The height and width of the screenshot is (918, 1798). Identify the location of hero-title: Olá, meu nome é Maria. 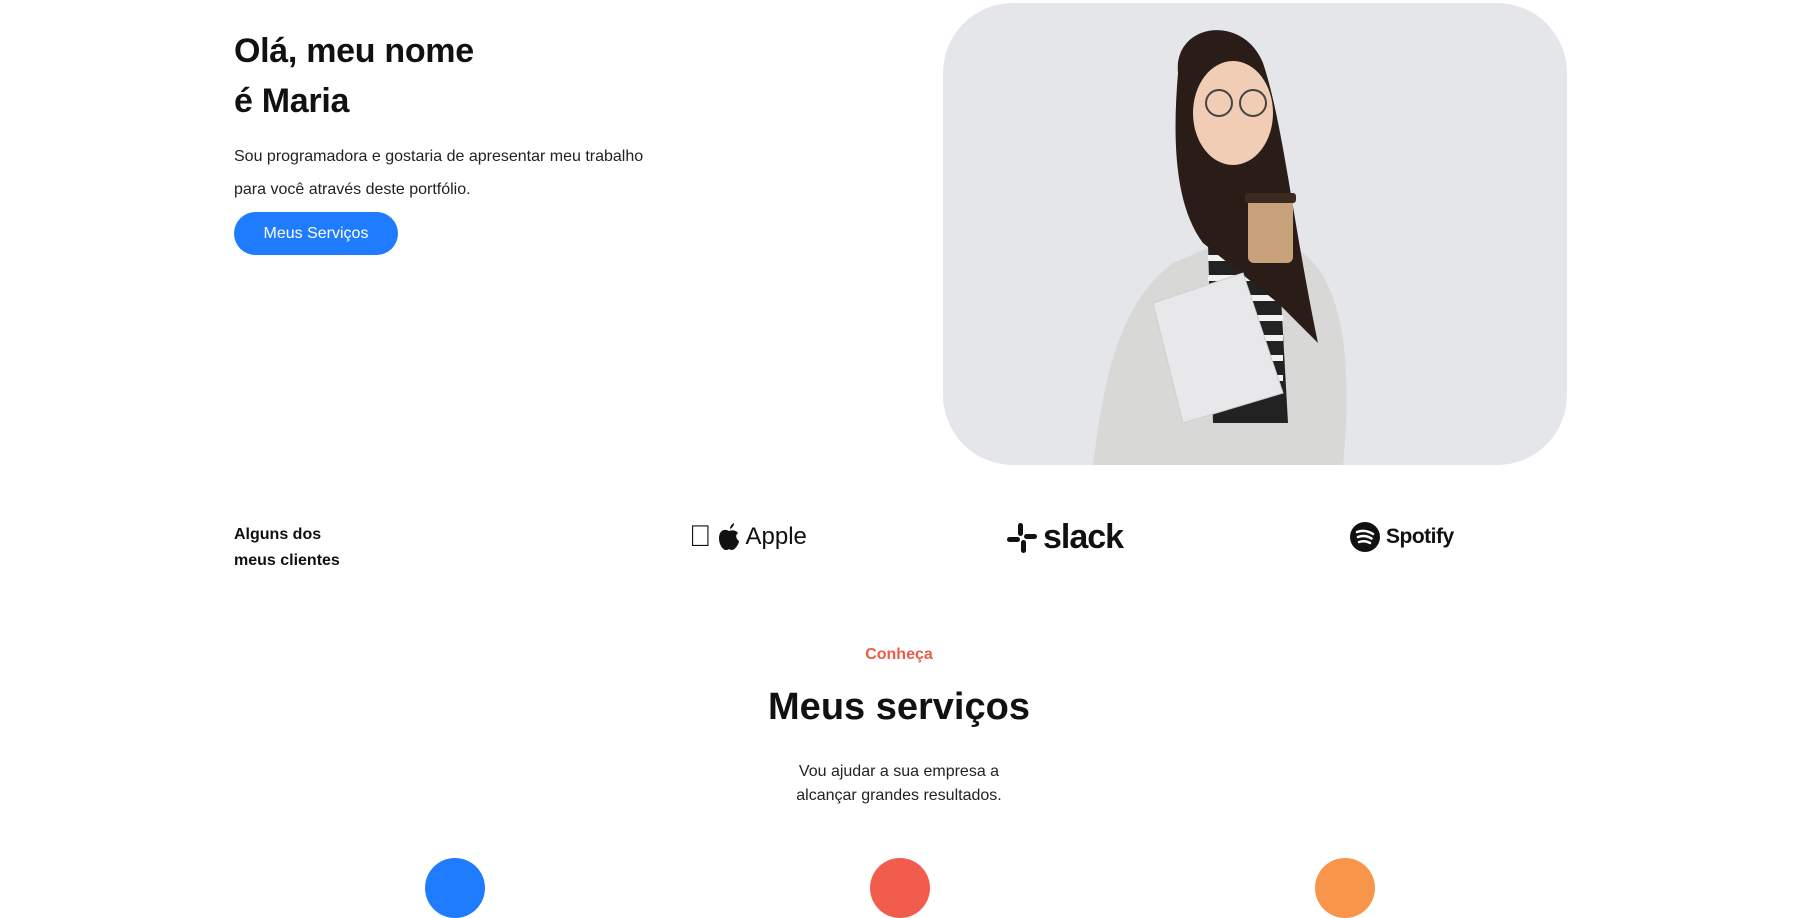
(354, 76).